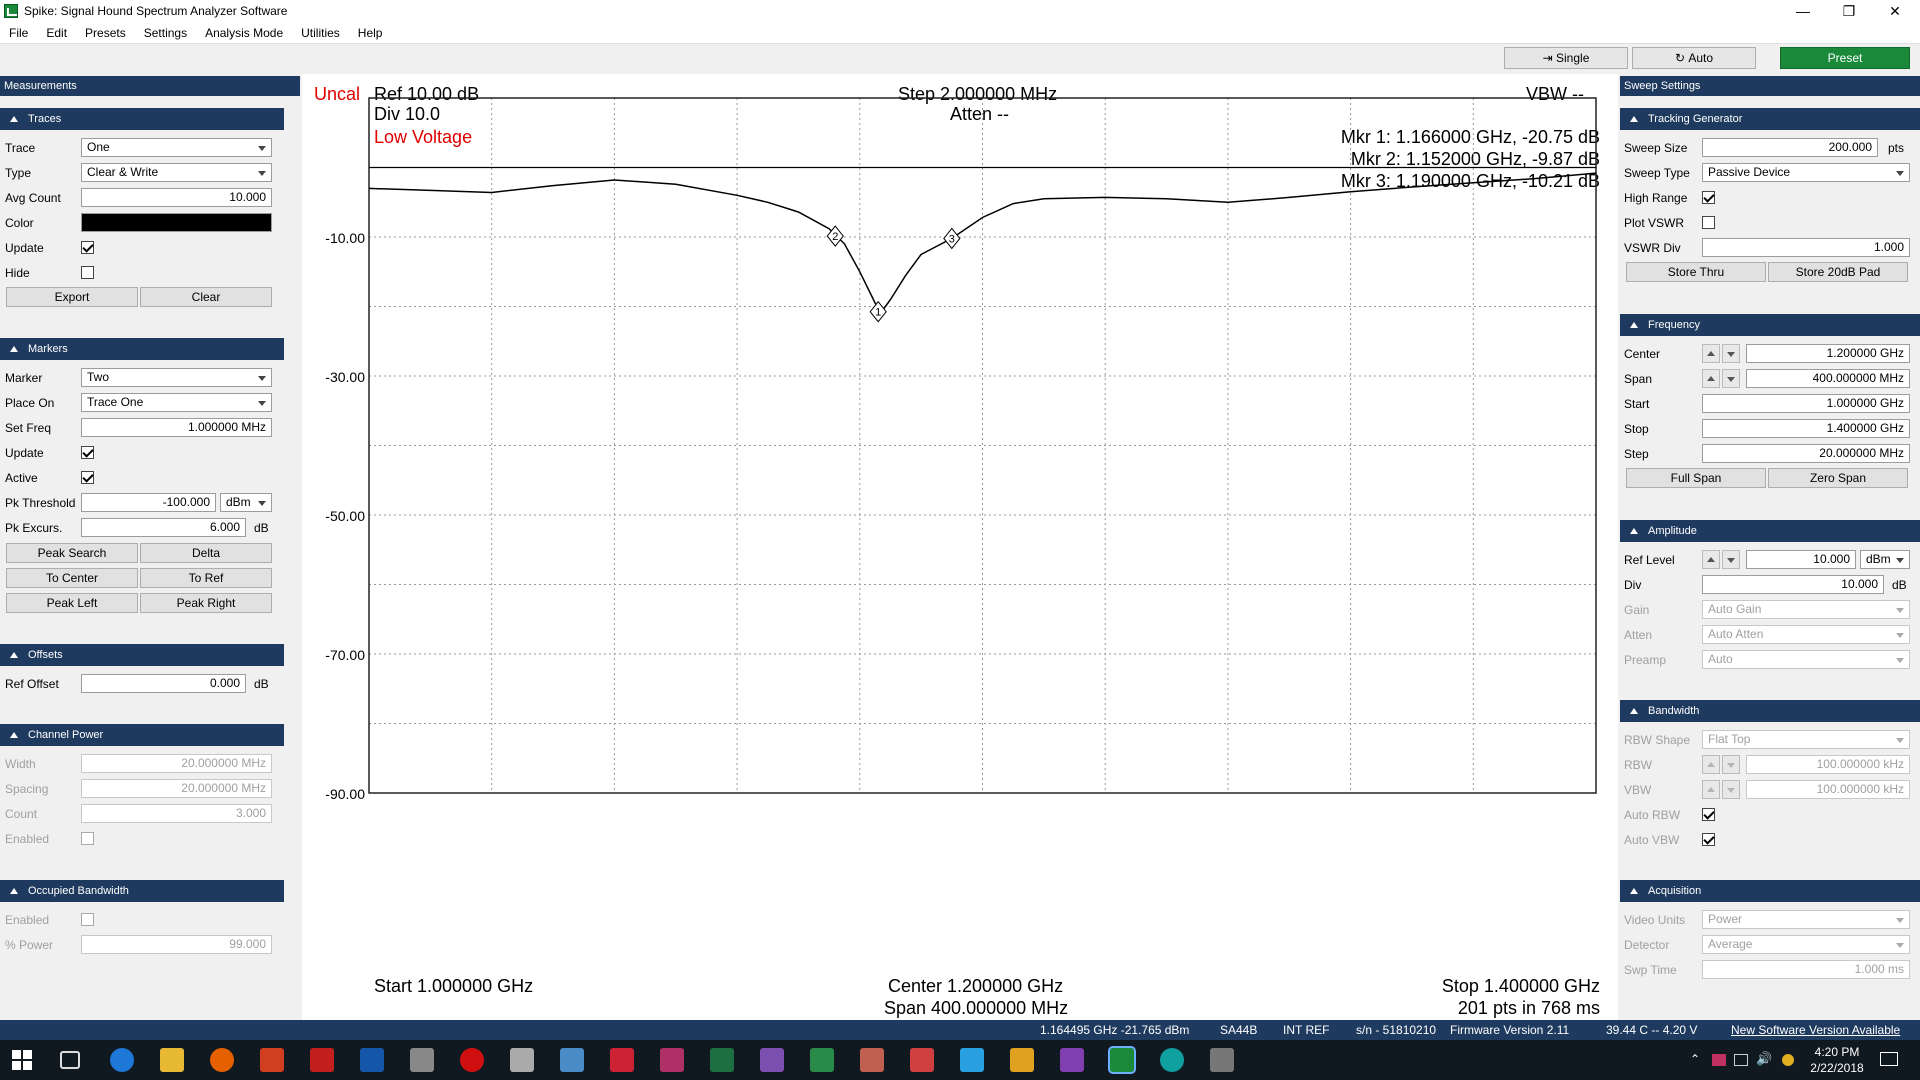 The height and width of the screenshot is (1080, 1920). I want to click on tray-status-icon, so click(1788, 1060).